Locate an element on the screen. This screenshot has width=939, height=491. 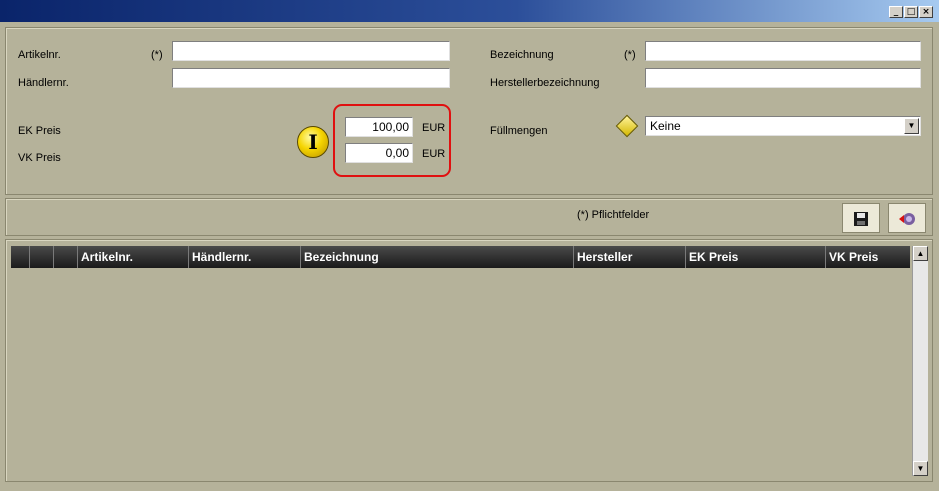
vk-preis-unit: EUR is located at coordinates (434, 154).